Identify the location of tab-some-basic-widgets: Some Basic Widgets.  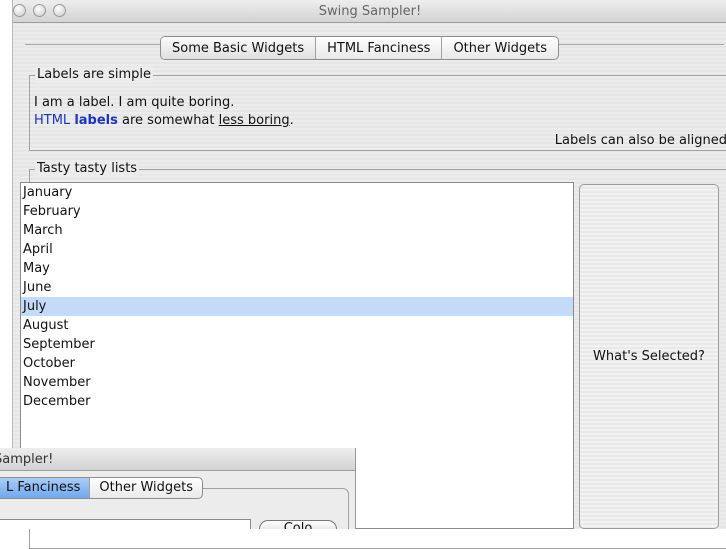
(239, 48).